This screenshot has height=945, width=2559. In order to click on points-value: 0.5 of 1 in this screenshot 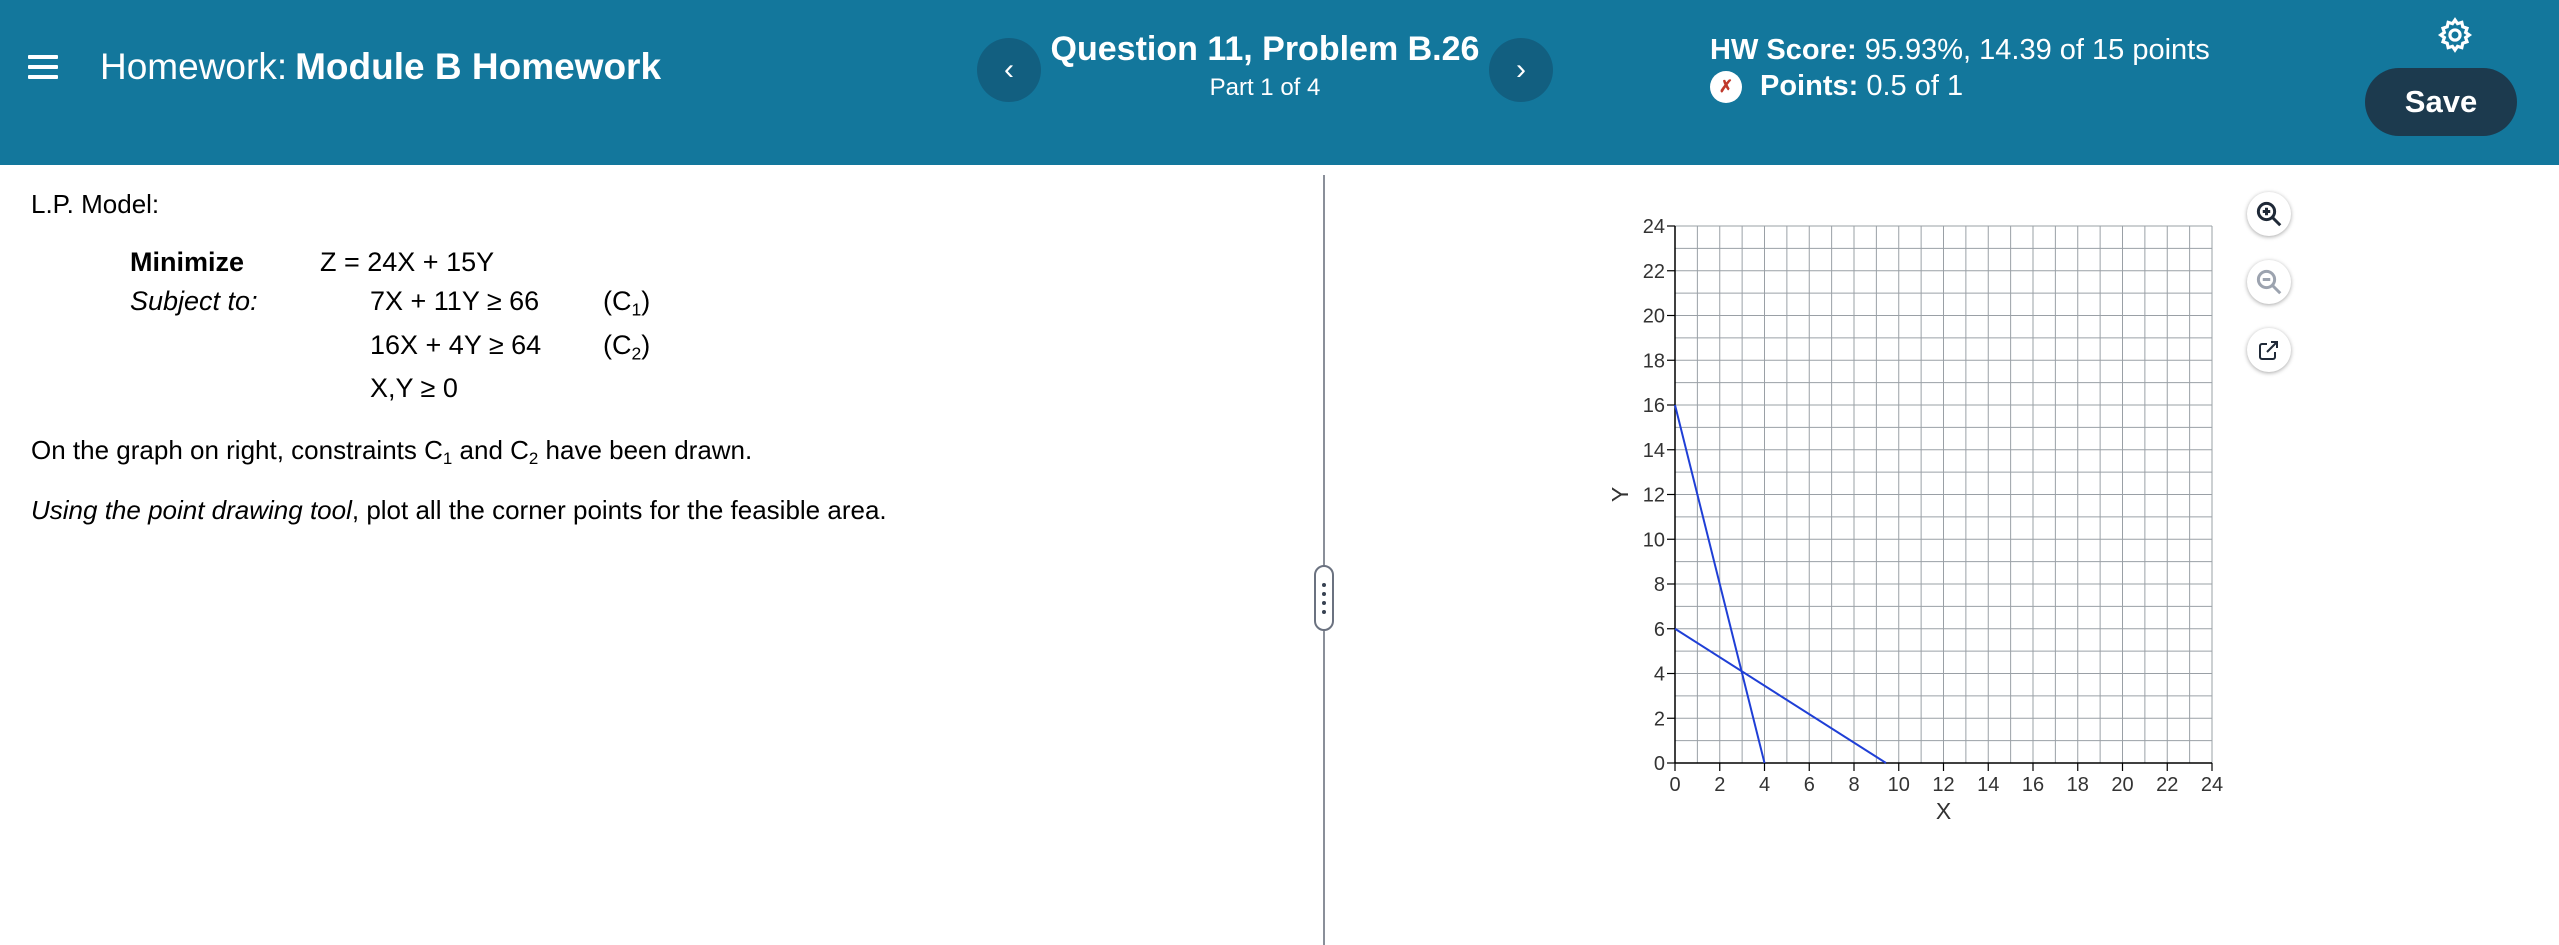, I will do `click(1915, 86)`.